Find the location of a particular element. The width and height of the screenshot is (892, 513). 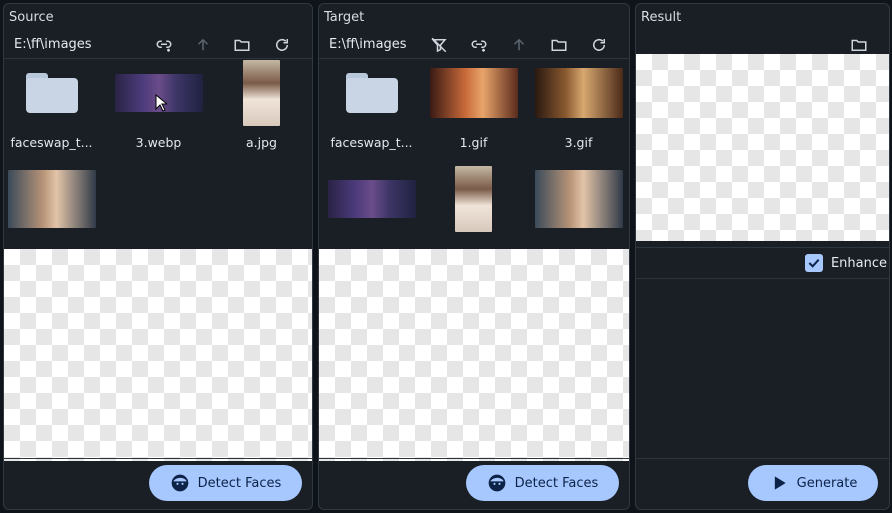

source-toolbar: E:\ff\images is located at coordinates (158, 45).